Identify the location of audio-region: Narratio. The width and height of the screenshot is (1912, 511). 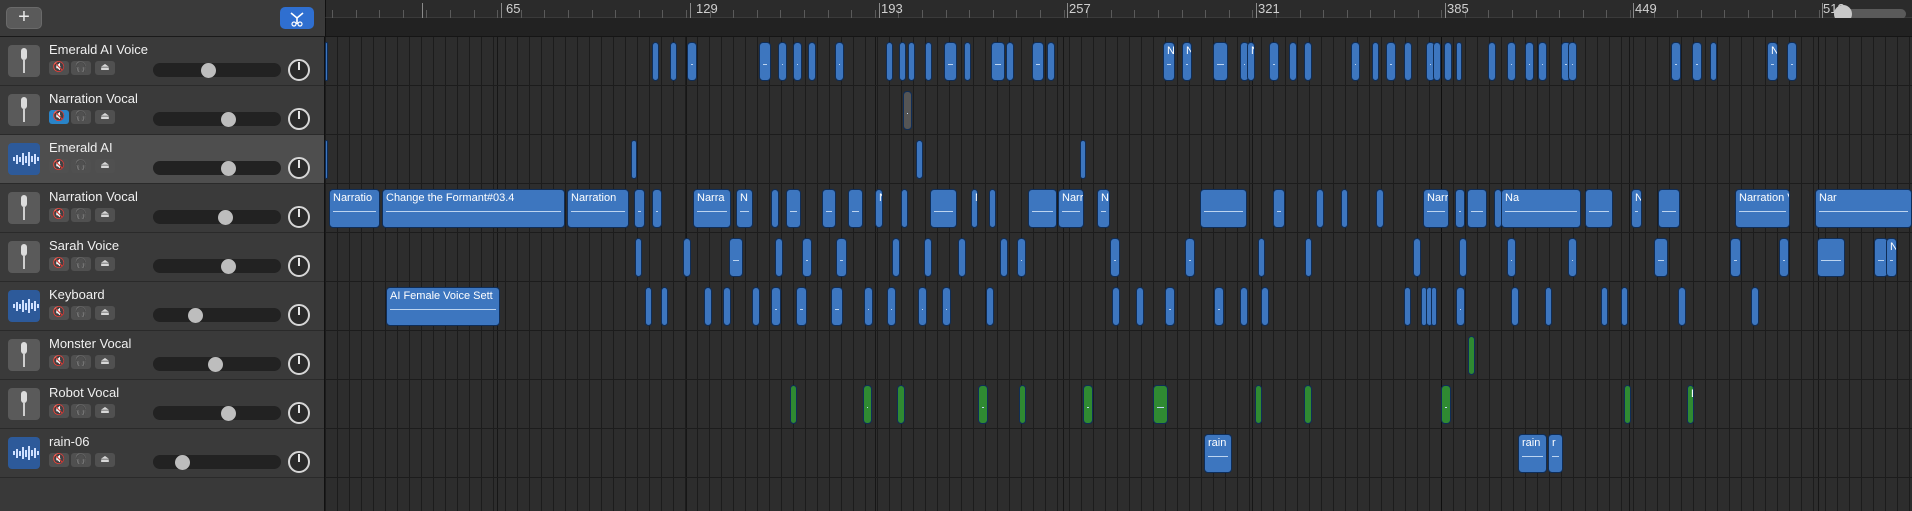
(354, 208).